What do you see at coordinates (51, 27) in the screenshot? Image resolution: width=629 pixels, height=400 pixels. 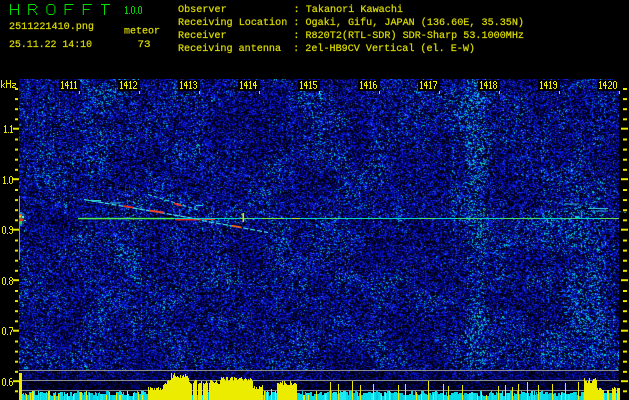 I see `svg-text: 2511221410.png` at bounding box center [51, 27].